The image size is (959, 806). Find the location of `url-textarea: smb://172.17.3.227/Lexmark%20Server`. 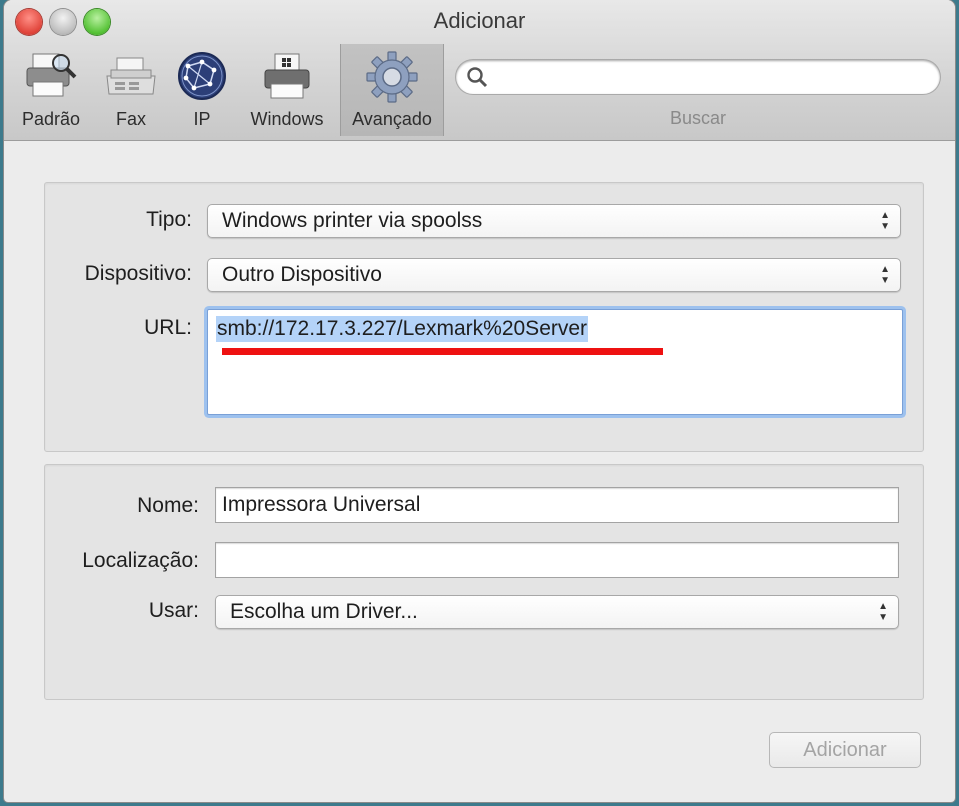

url-textarea: smb://172.17.3.227/Lexmark%20Server is located at coordinates (555, 362).